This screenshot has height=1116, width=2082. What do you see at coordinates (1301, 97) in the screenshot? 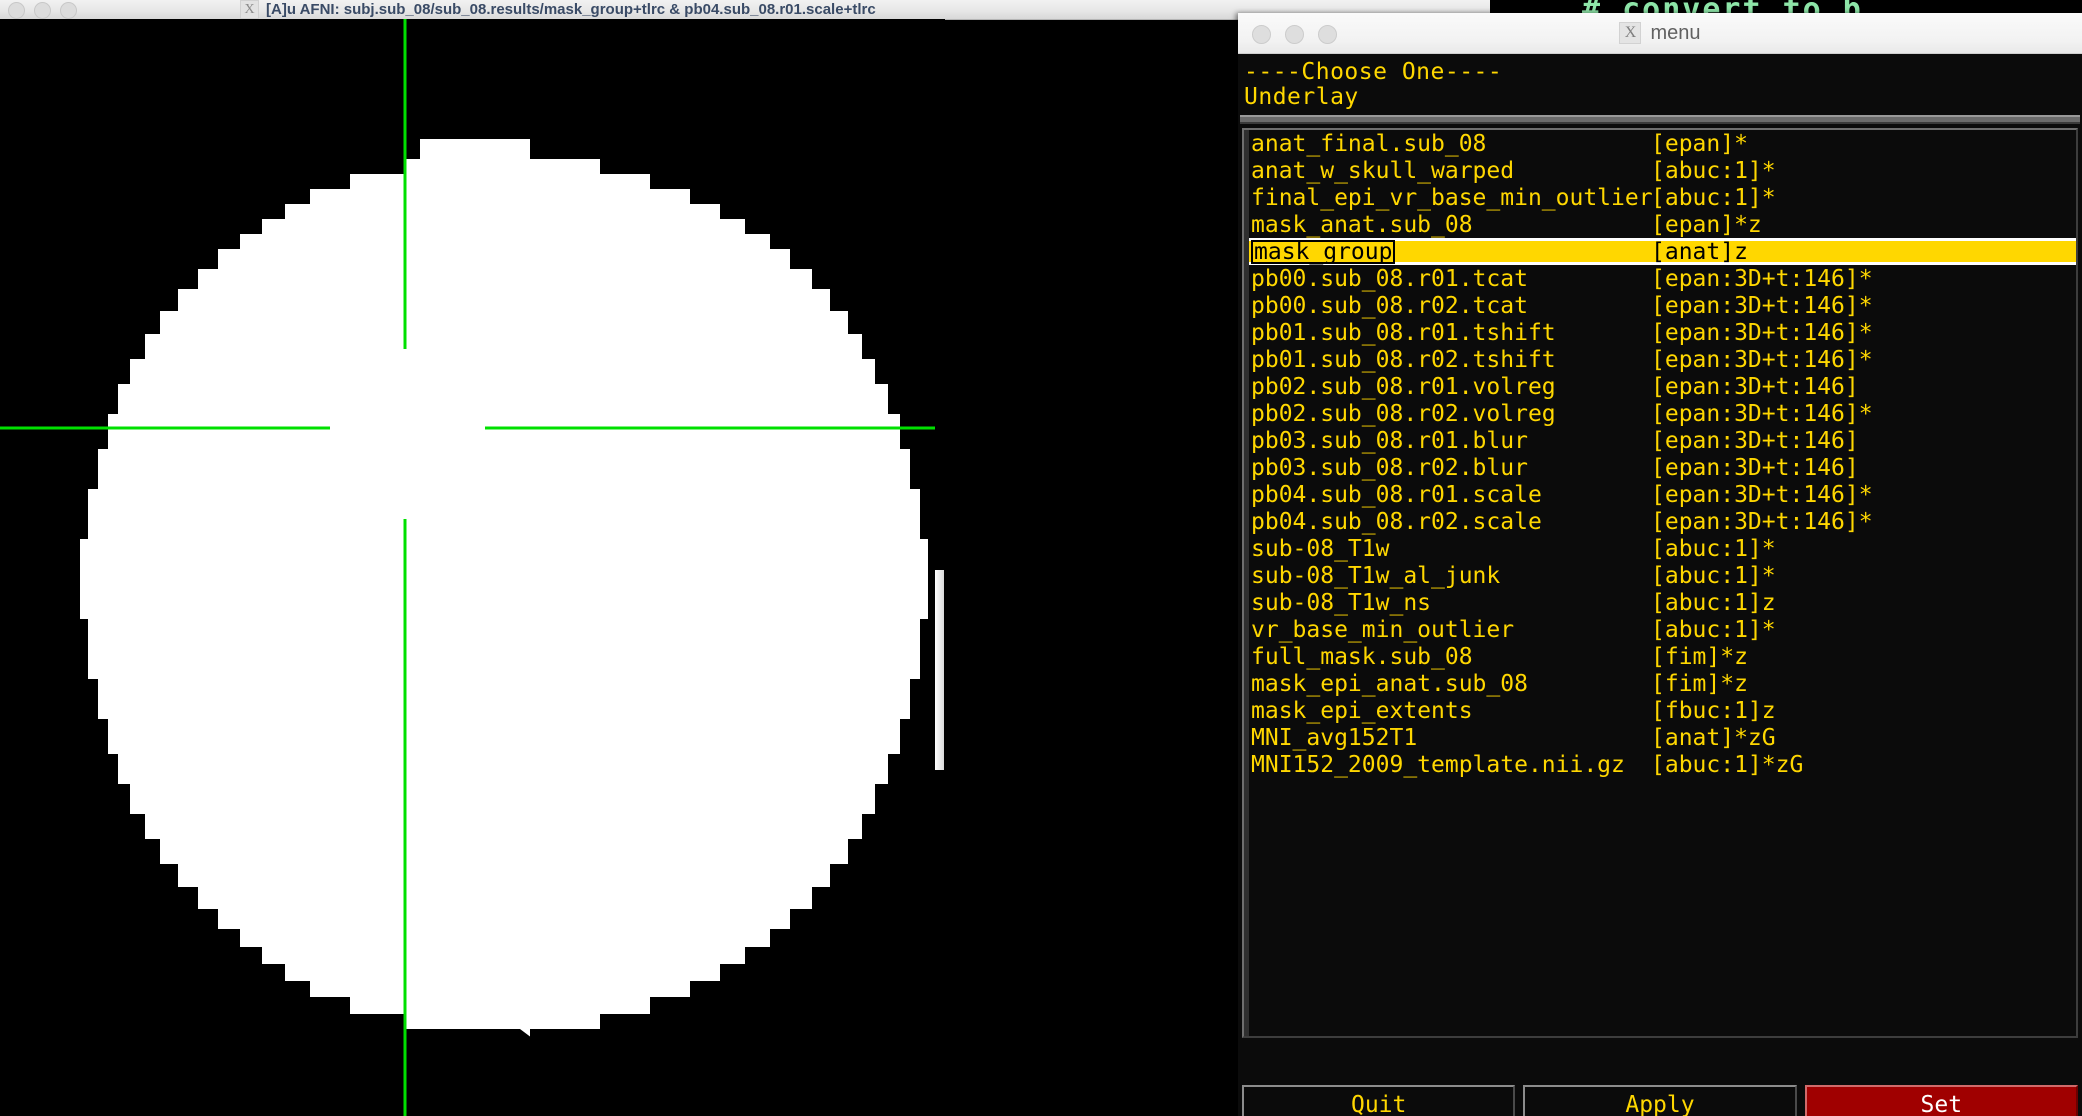
I see `chooser-header-line2: Underlay` at bounding box center [1301, 97].